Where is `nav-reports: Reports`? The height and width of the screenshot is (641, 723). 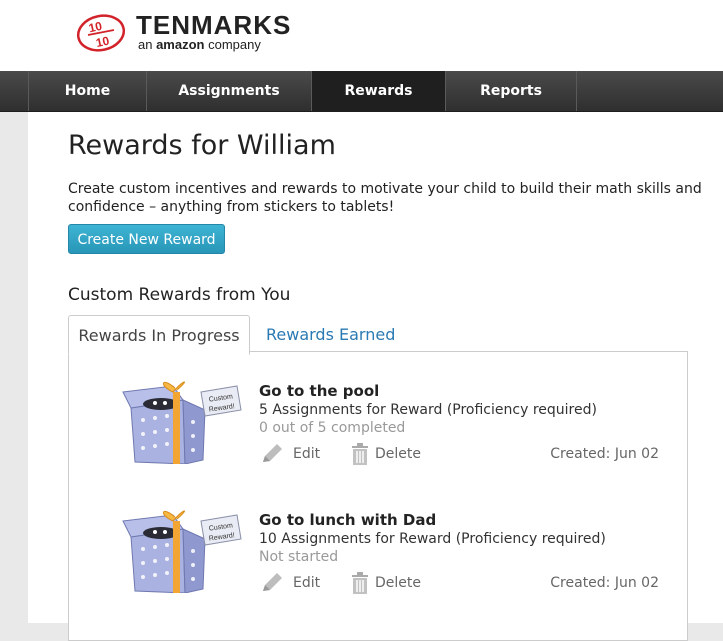 nav-reports: Reports is located at coordinates (510, 91).